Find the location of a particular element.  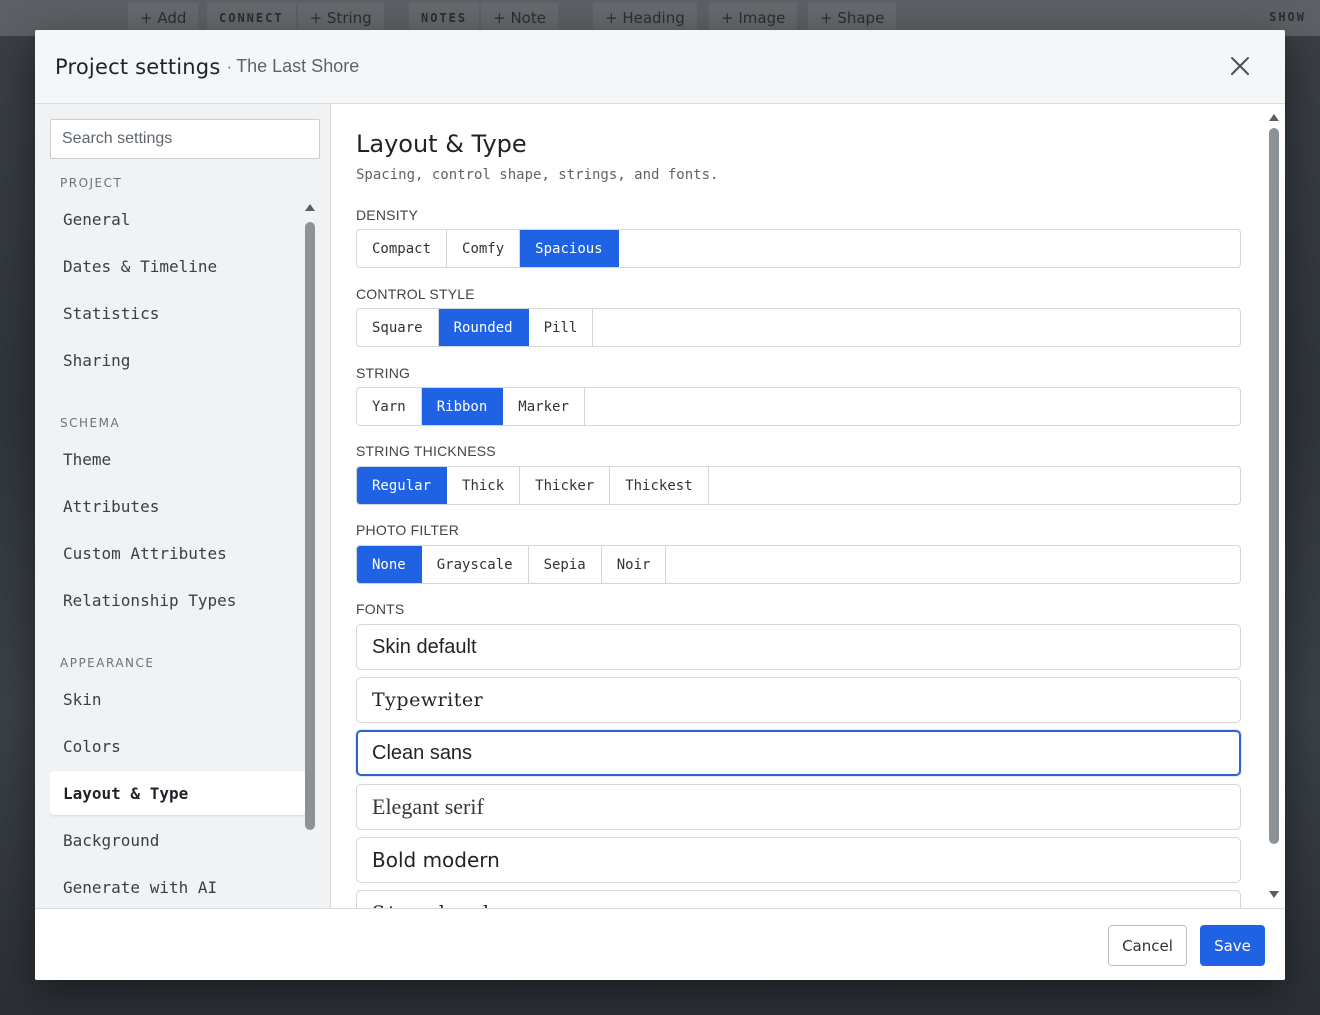

string-thickness-label: STRING THICKNESS is located at coordinates (426, 451).